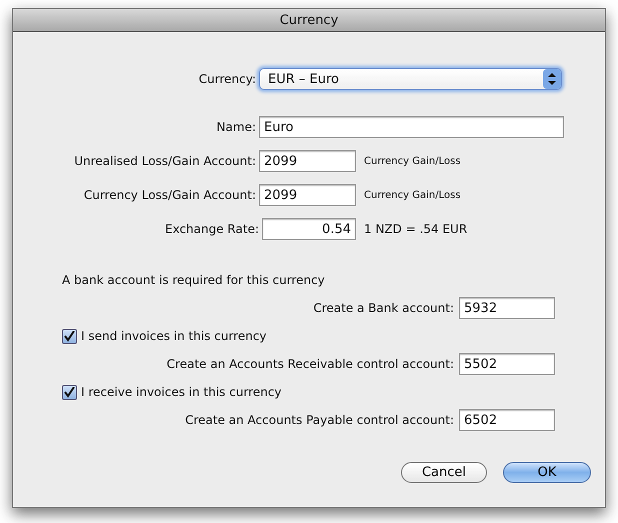 This screenshot has width=618, height=523. Describe the element at coordinates (165, 161) in the screenshot. I see `field-label: Unrealised Loss/Gain Account:` at that location.